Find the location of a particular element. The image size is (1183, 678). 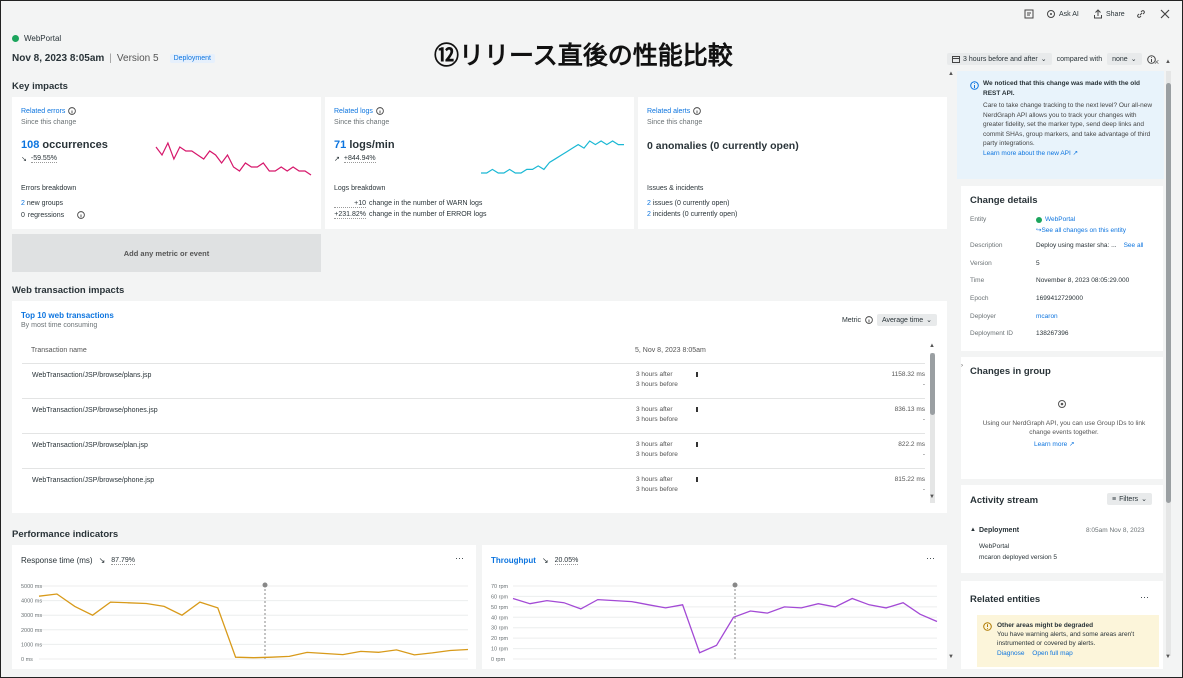

logs-sparkline is located at coordinates (552, 157).